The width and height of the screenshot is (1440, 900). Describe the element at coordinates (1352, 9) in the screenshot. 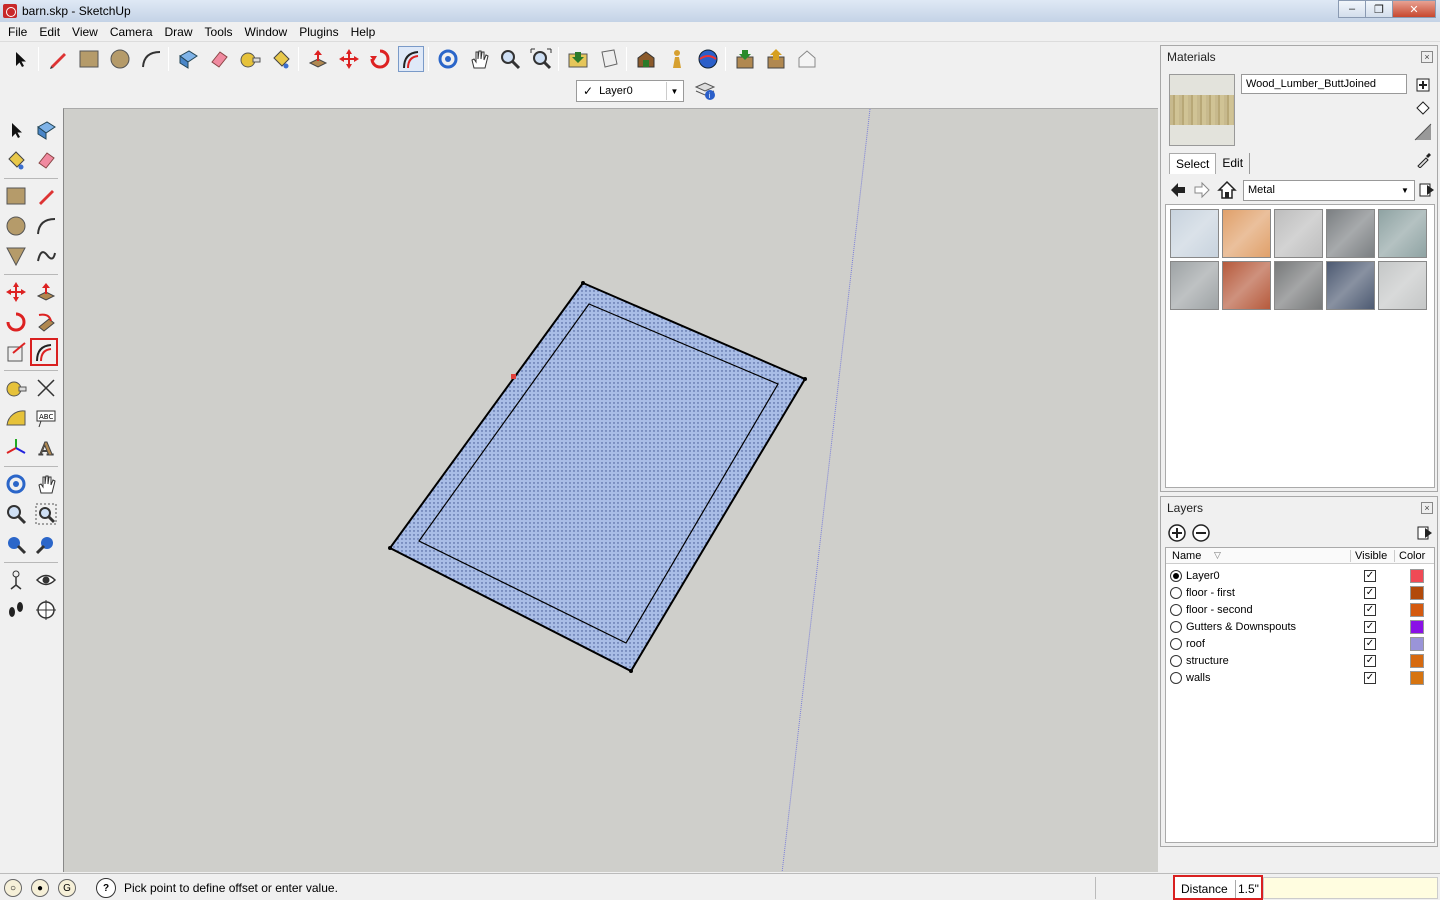

I see `minimize-button: –` at that location.